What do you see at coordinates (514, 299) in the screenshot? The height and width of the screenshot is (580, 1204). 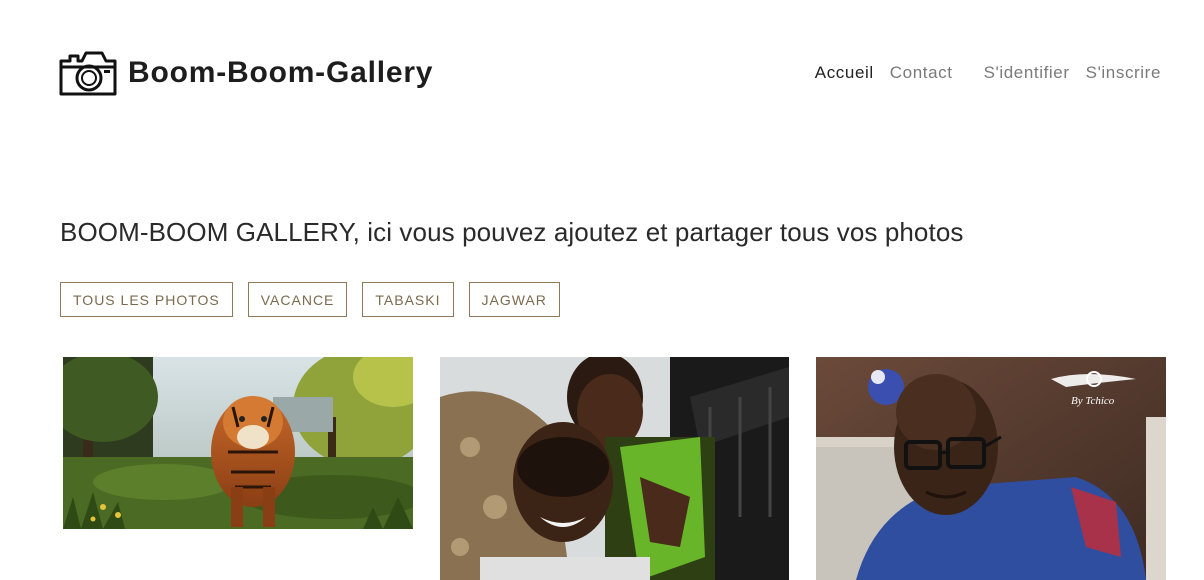 I see `filter-jagwar-button: JAGWAR` at bounding box center [514, 299].